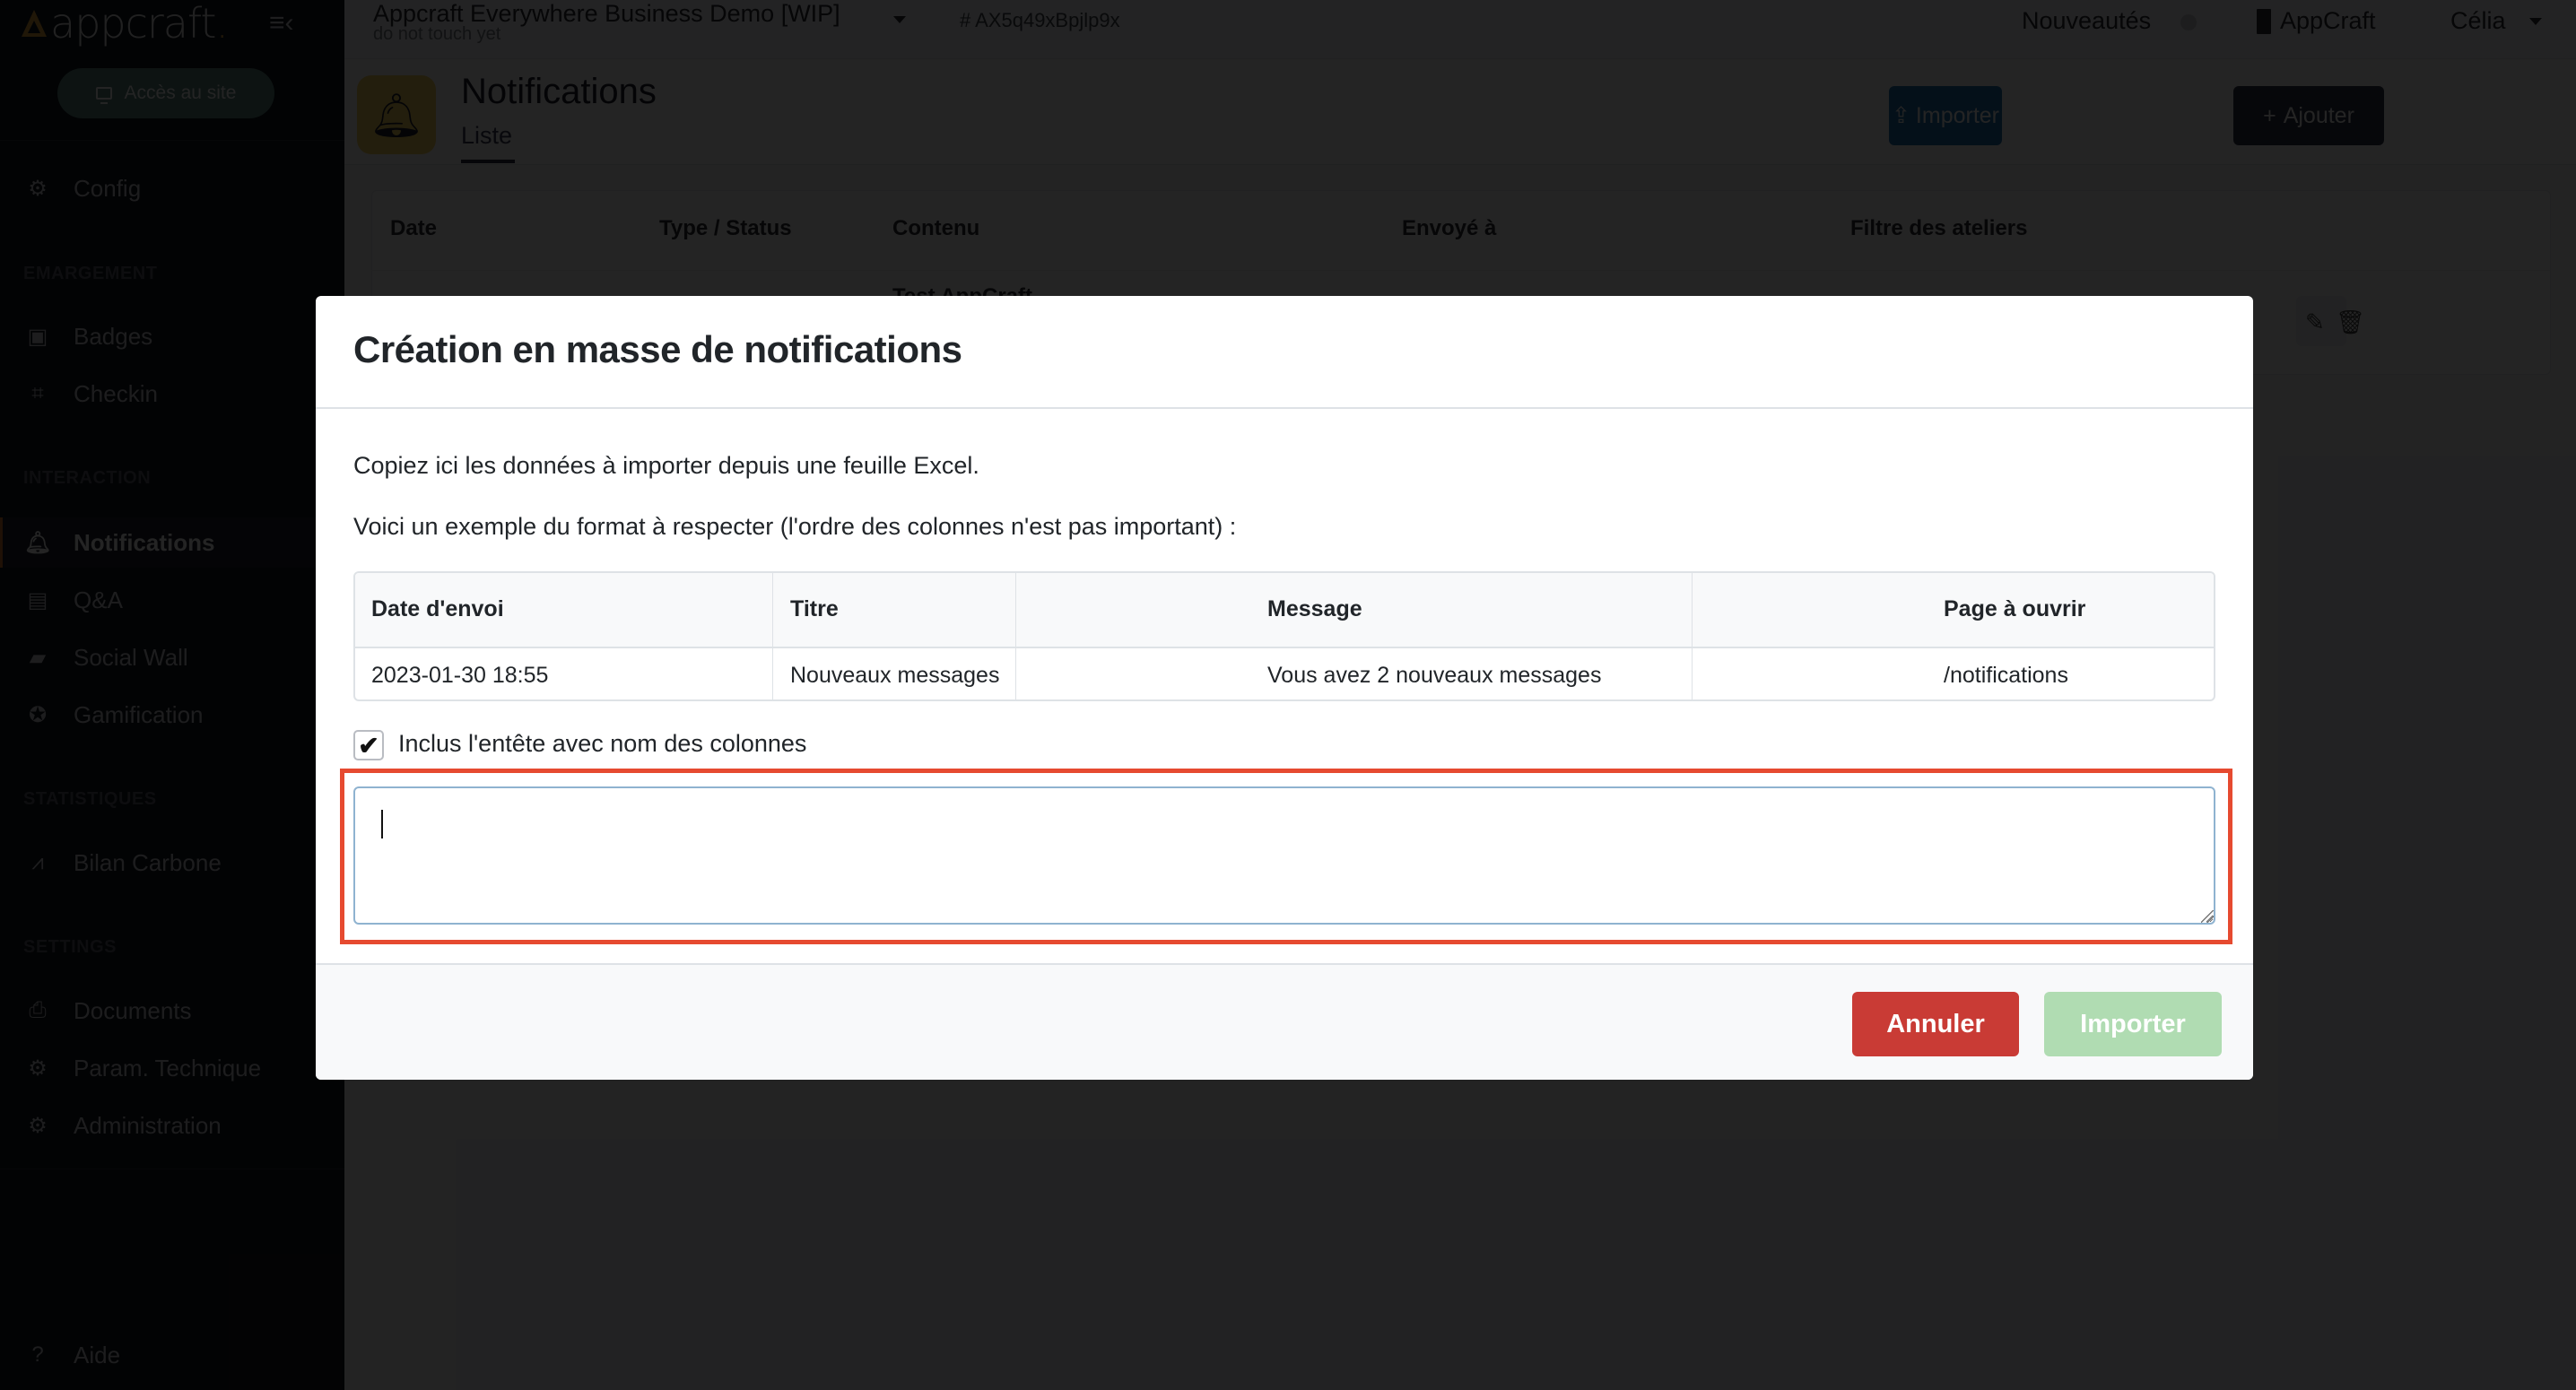  I want to click on include-header-label: Inclus l'entête avec nom des colonnes, so click(602, 744).